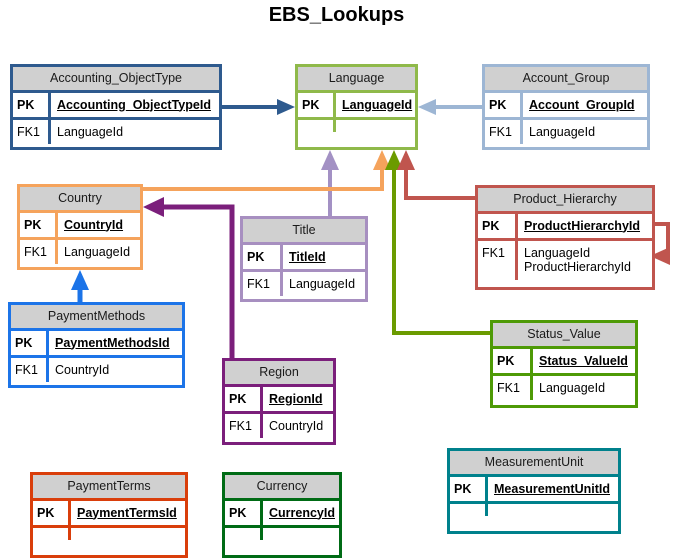  I want to click on entity-rows-title_entity: PK TitleId FK1 LanguageId, so click(304, 270).